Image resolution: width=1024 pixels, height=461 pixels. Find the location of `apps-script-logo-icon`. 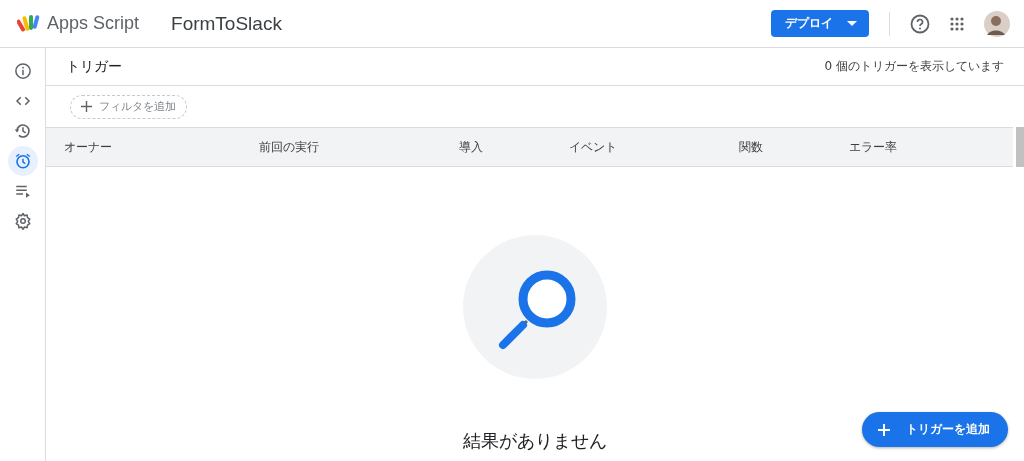

apps-script-logo-icon is located at coordinates (29, 23).